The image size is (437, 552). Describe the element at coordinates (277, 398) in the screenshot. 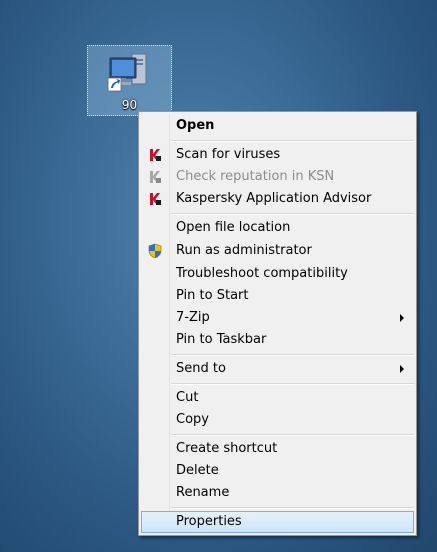

I see `menu-item-cut: Cut` at that location.